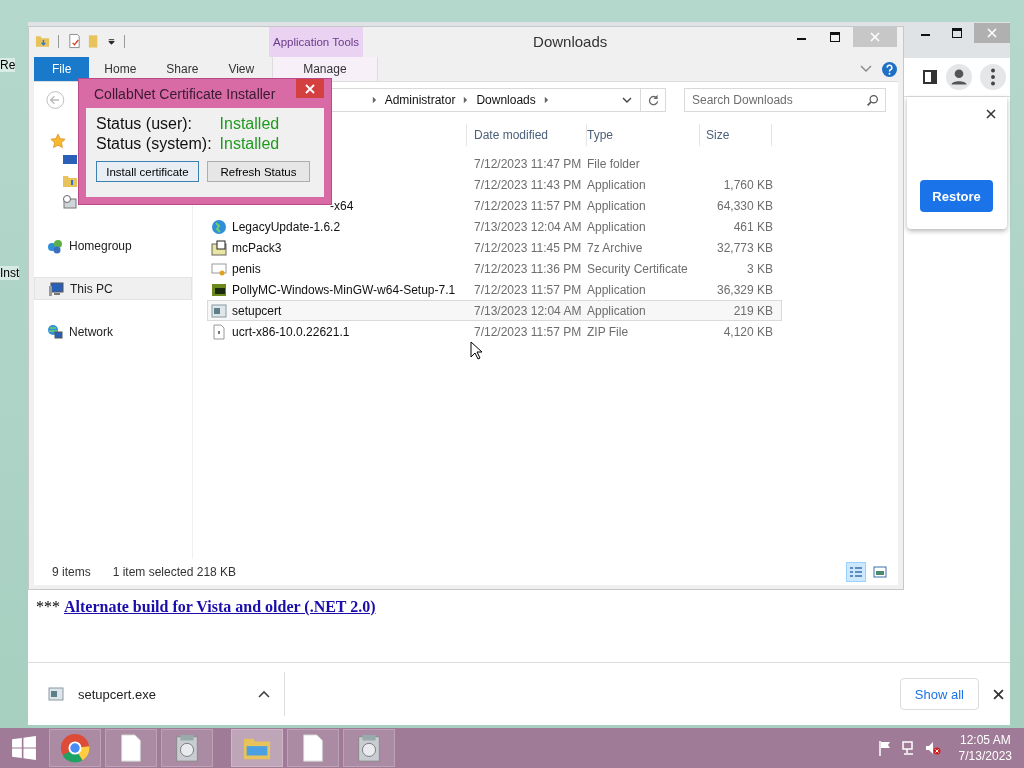 The height and width of the screenshot is (768, 1024). What do you see at coordinates (55, 331) in the screenshot?
I see `network-icon` at bounding box center [55, 331].